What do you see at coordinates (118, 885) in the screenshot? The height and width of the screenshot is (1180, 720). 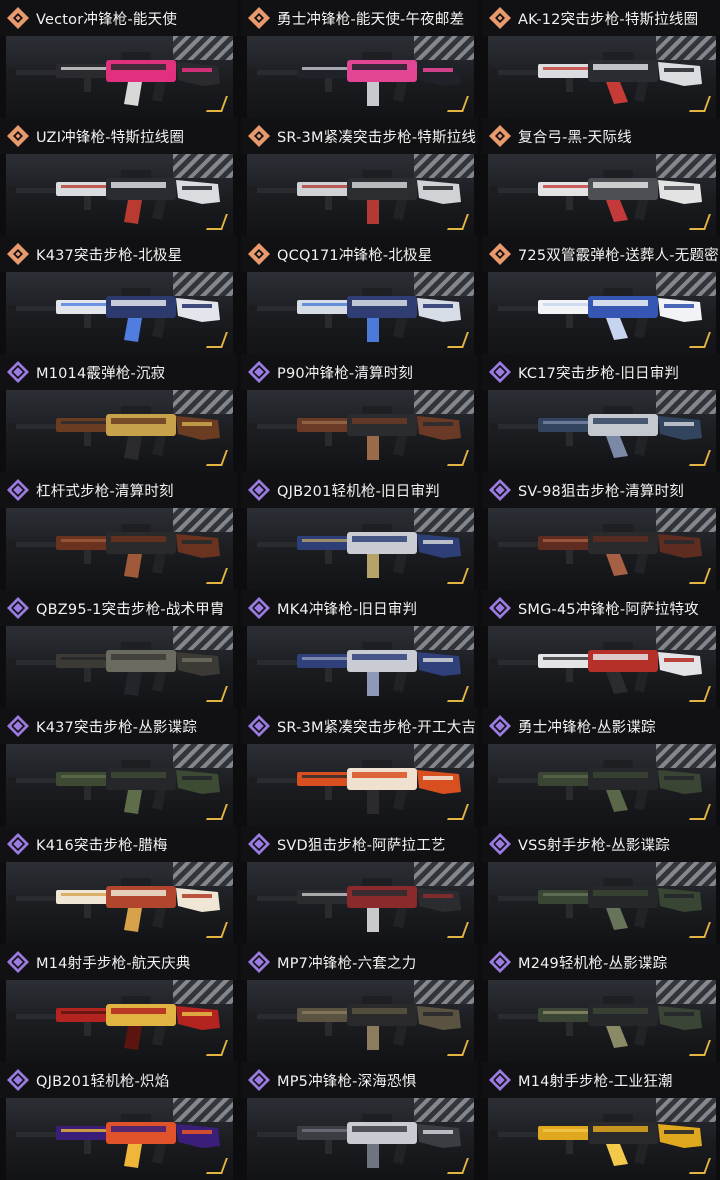 I see `weapon-skin-card: K416突击步枪-腊梅` at bounding box center [118, 885].